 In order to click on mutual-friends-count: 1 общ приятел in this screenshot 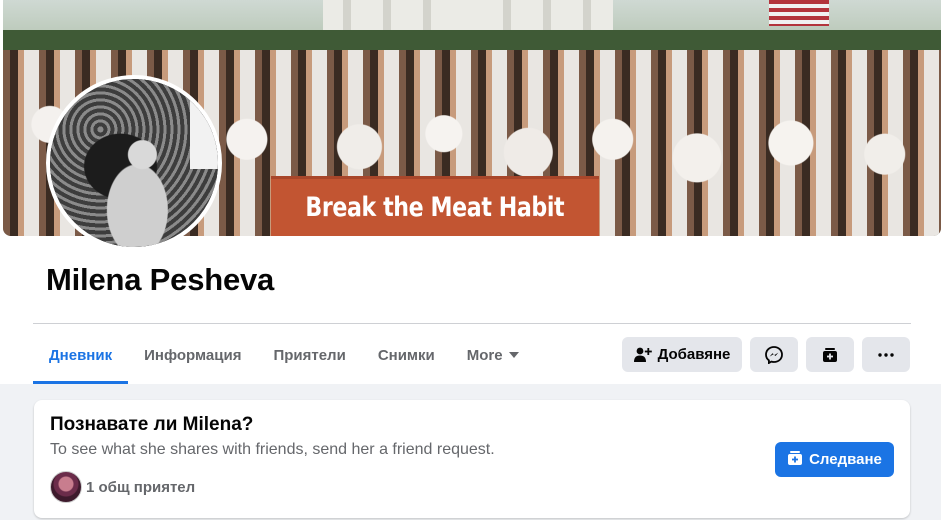, I will do `click(140, 487)`.